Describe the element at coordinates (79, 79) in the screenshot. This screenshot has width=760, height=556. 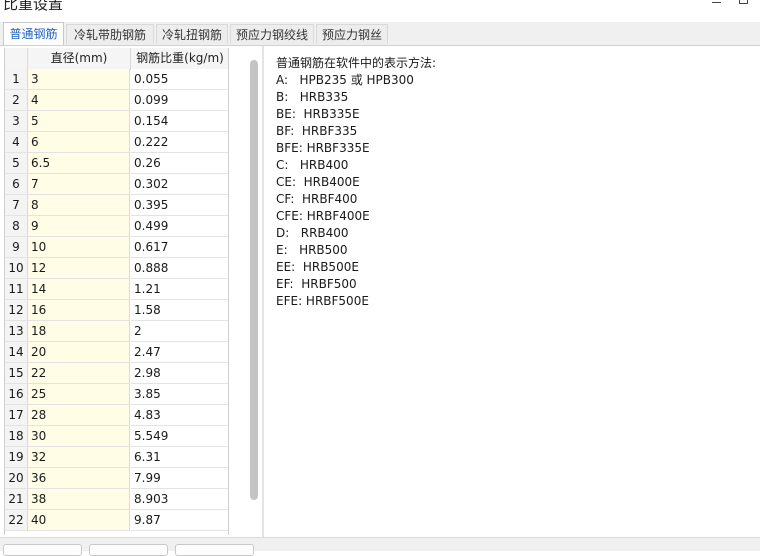
I see `diameter-cell: 3` at that location.